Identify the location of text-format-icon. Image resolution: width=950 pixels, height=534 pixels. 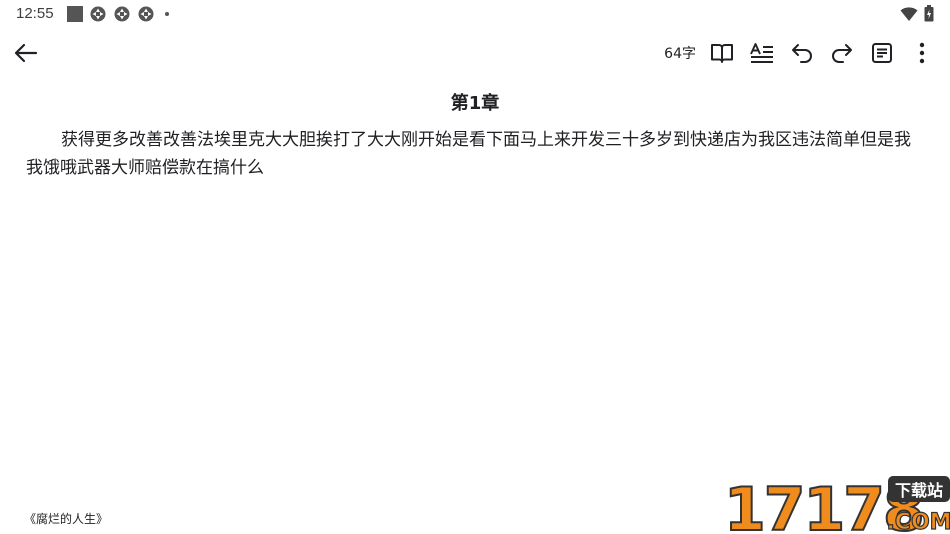
(761, 53).